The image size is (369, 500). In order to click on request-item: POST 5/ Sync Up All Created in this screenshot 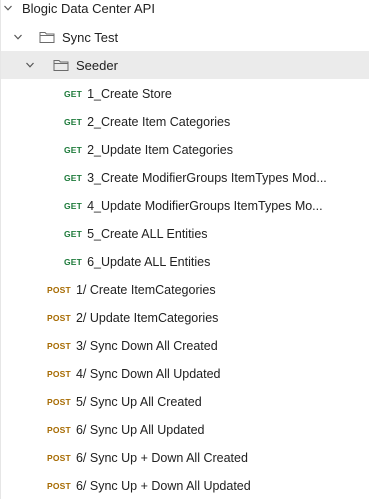, I will do `click(185, 402)`.